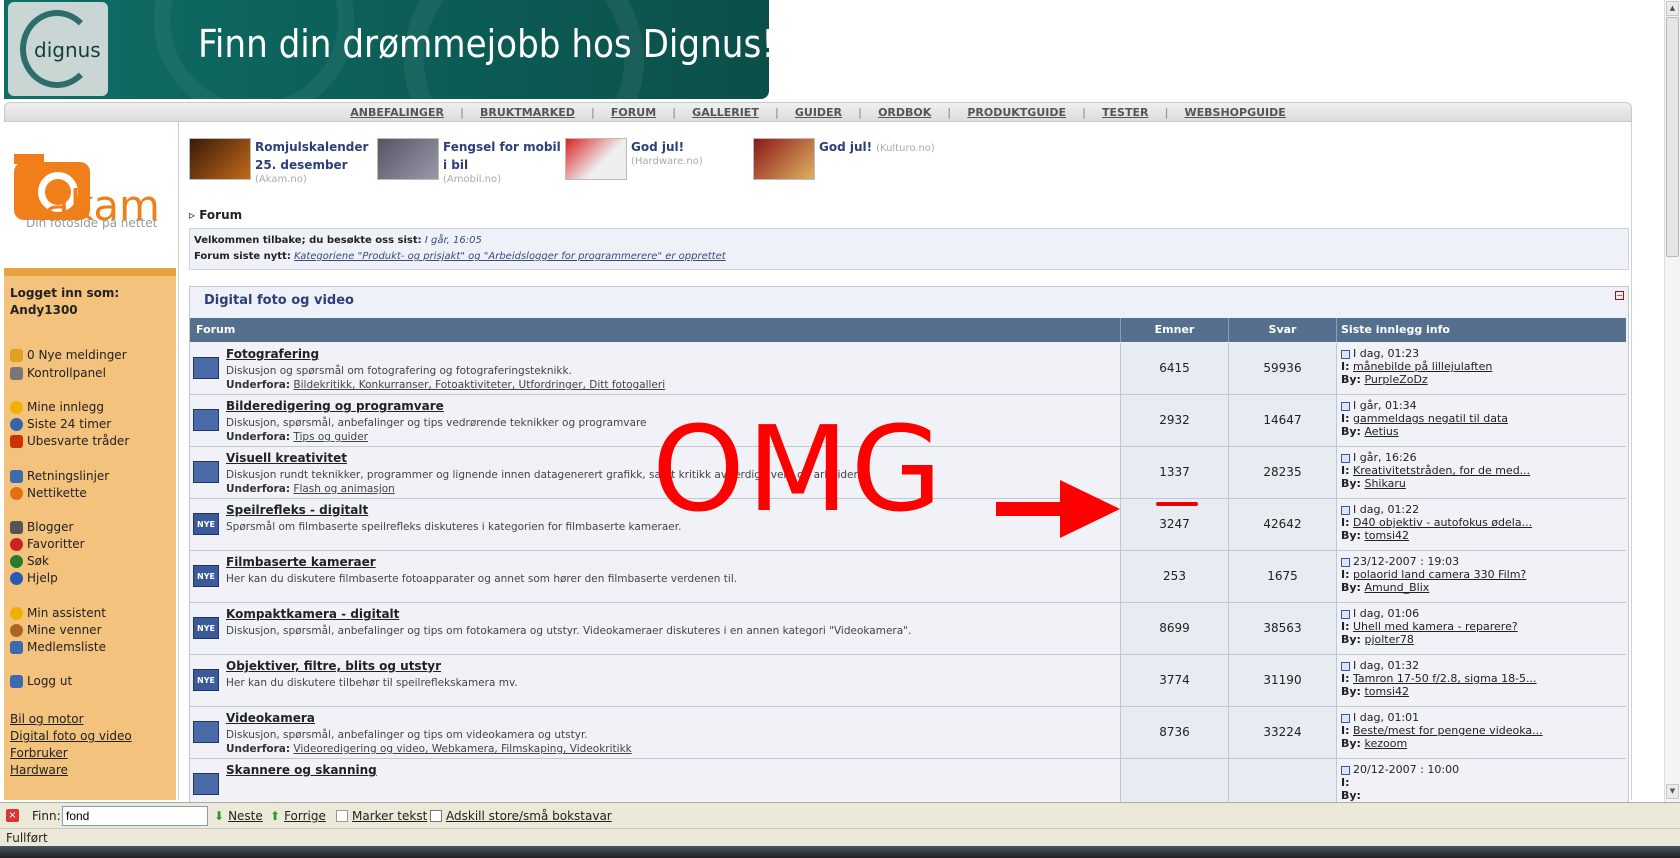 The height and width of the screenshot is (858, 1680). Describe the element at coordinates (57, 407) in the screenshot. I see `menu-my-posts: Mine innlegg` at that location.